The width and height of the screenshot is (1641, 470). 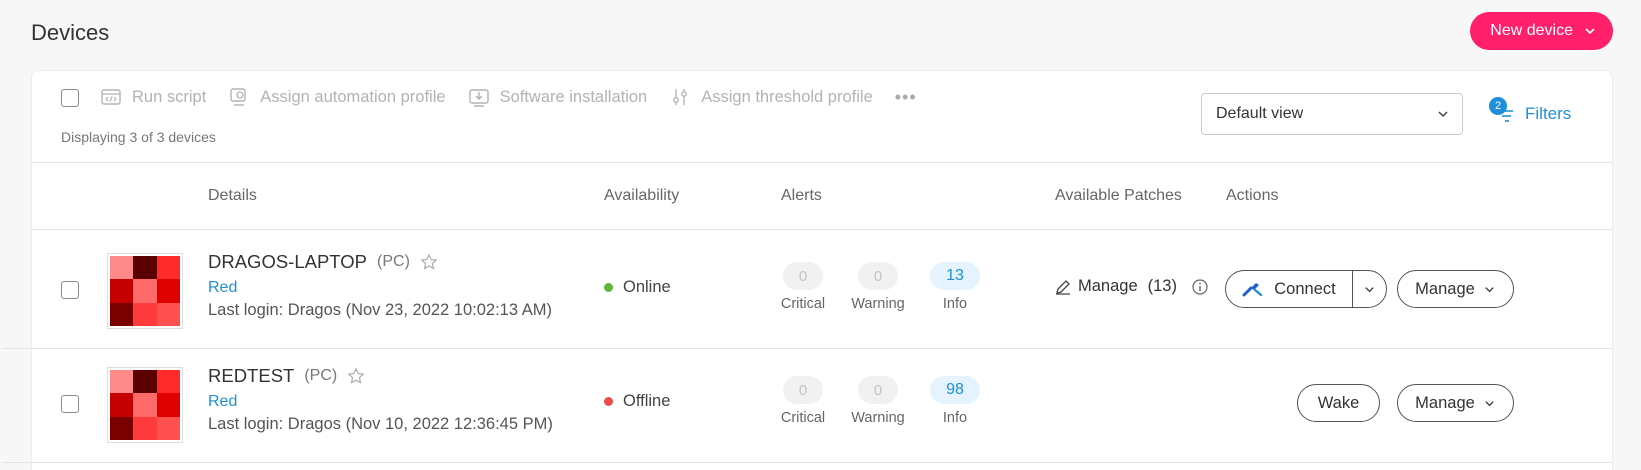 What do you see at coordinates (1498, 106) in the screenshot?
I see `filter-count-badge: 2` at bounding box center [1498, 106].